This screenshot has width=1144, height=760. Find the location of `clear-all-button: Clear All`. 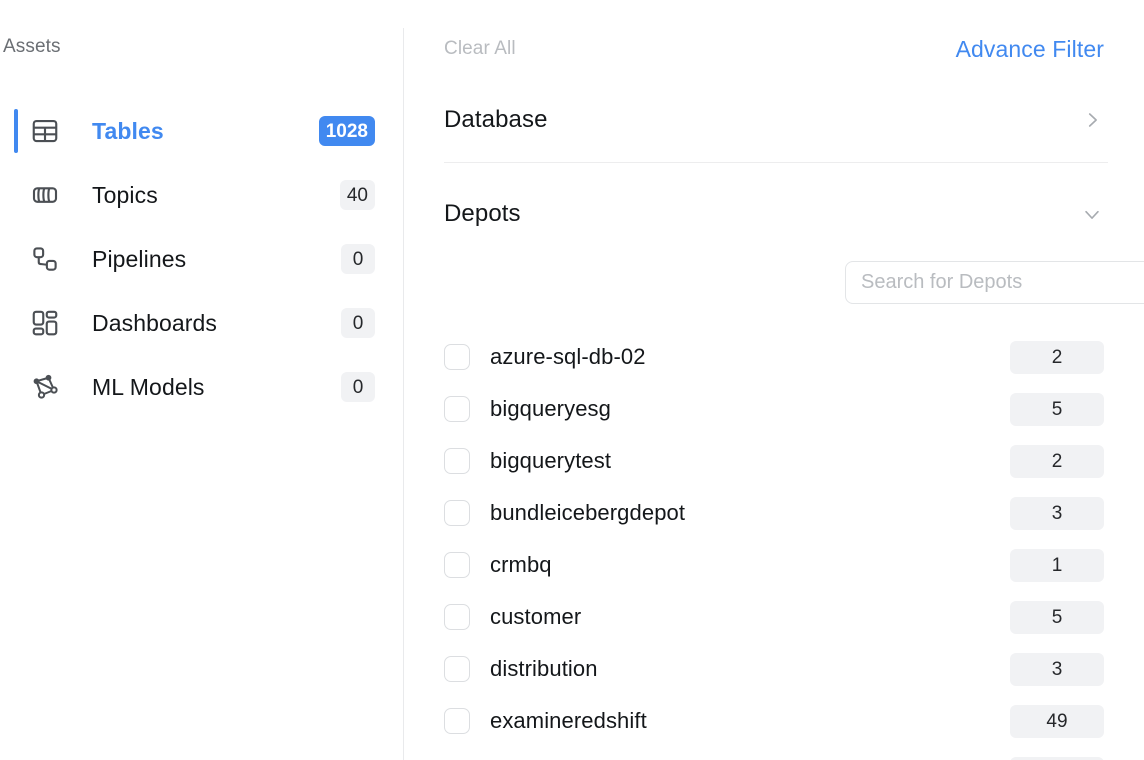

clear-all-button: Clear All is located at coordinates (480, 49).